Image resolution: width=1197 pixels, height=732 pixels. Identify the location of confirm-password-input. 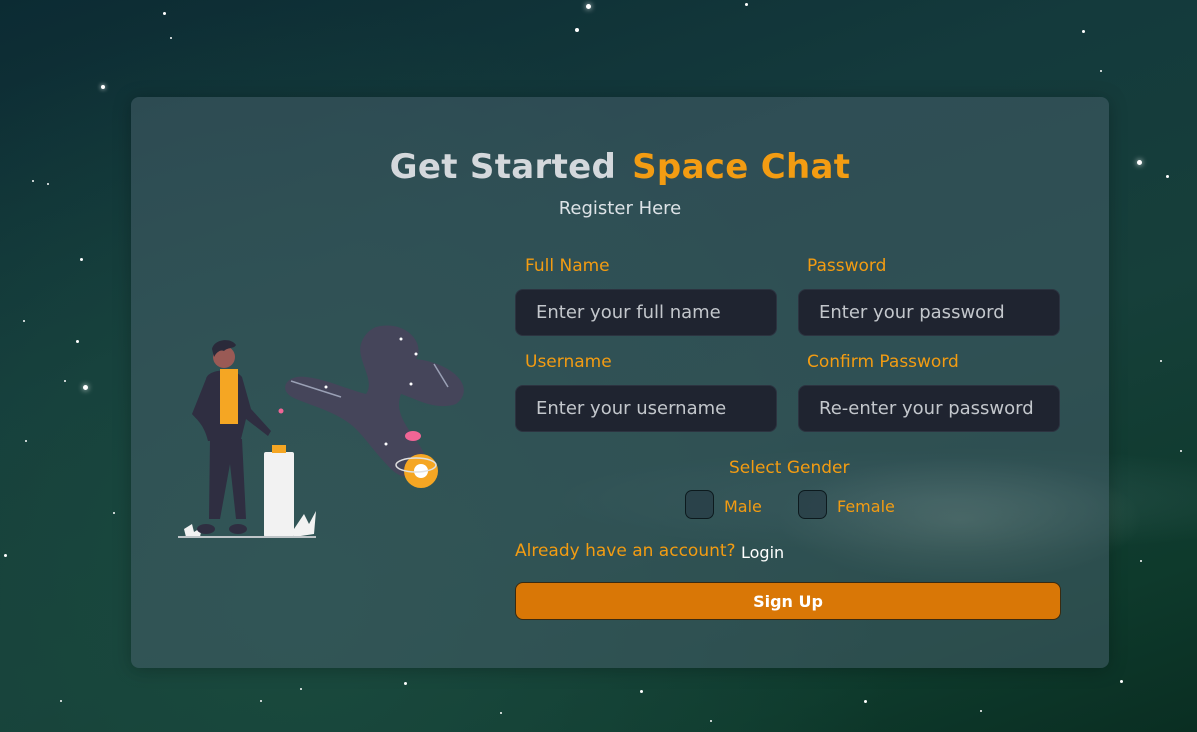
(929, 408).